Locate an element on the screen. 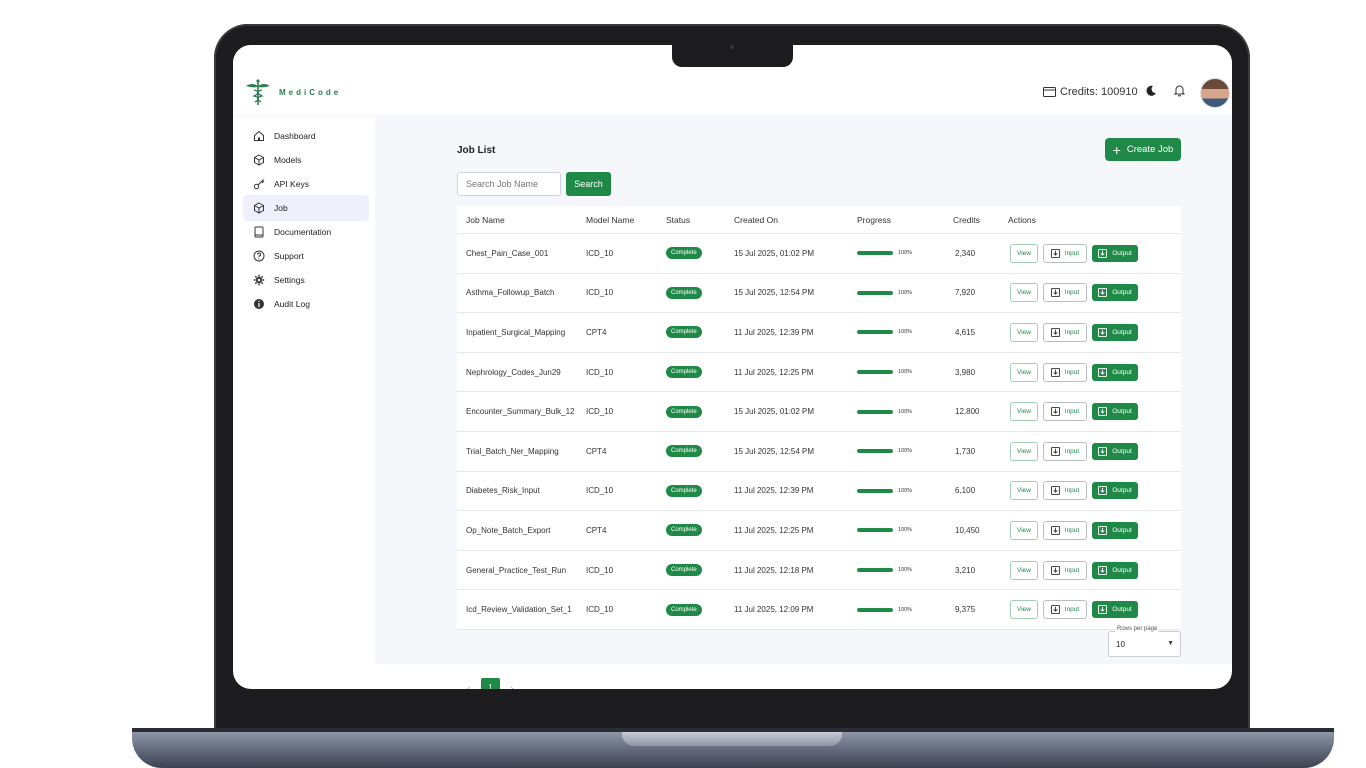 This screenshot has height=768, width=1366. sidebar-item-label: API Keys is located at coordinates (291, 184).